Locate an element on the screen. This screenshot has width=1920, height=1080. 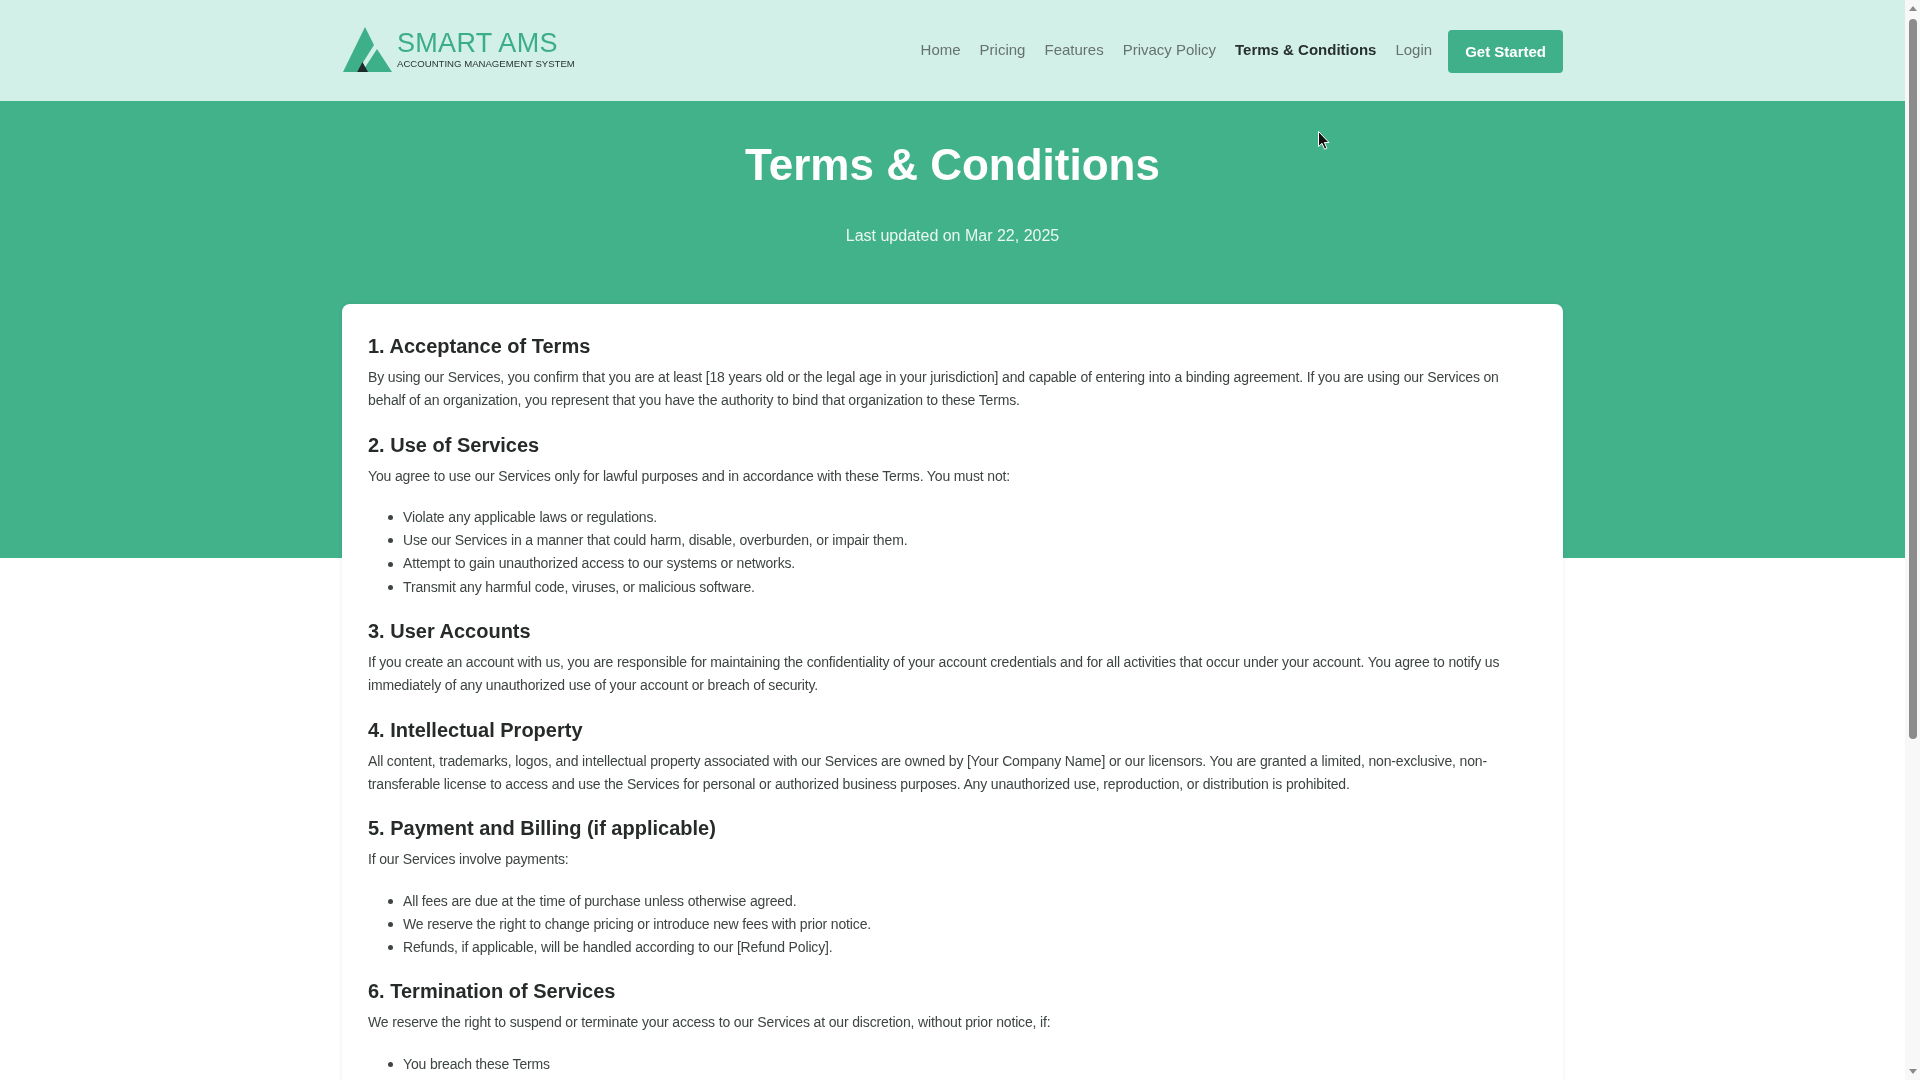
list-item-text: Attempt to gain unauthorized access to our systems or networks. is located at coordinates (599, 564).